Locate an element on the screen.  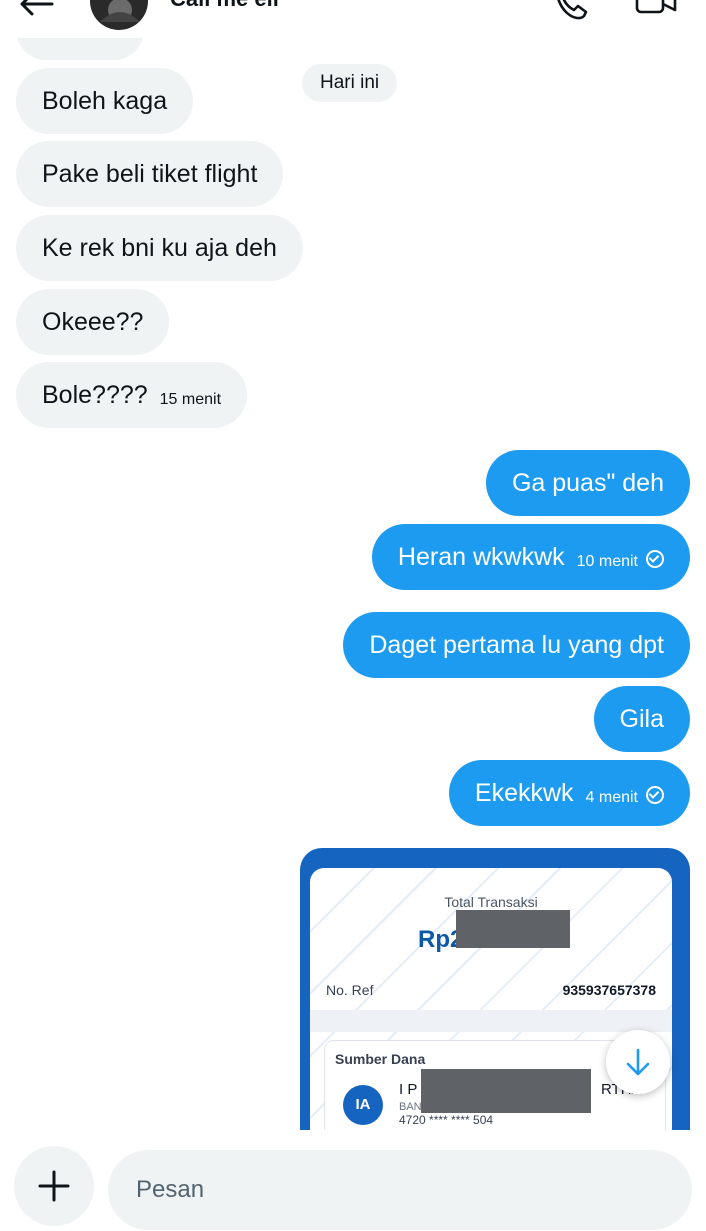
message-bubble-incoming: Okeee?? is located at coordinates (93, 322).